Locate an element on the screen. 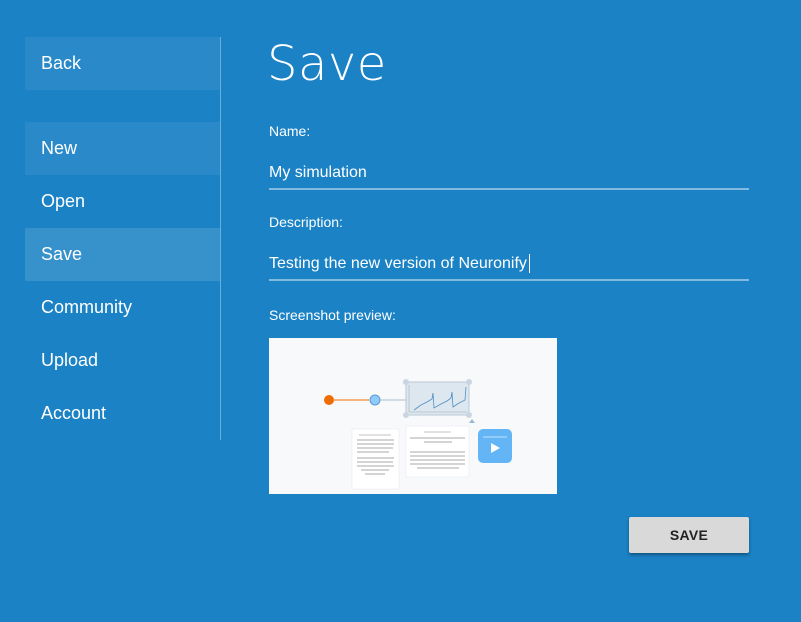  preview-thumbnail is located at coordinates (418, 434).